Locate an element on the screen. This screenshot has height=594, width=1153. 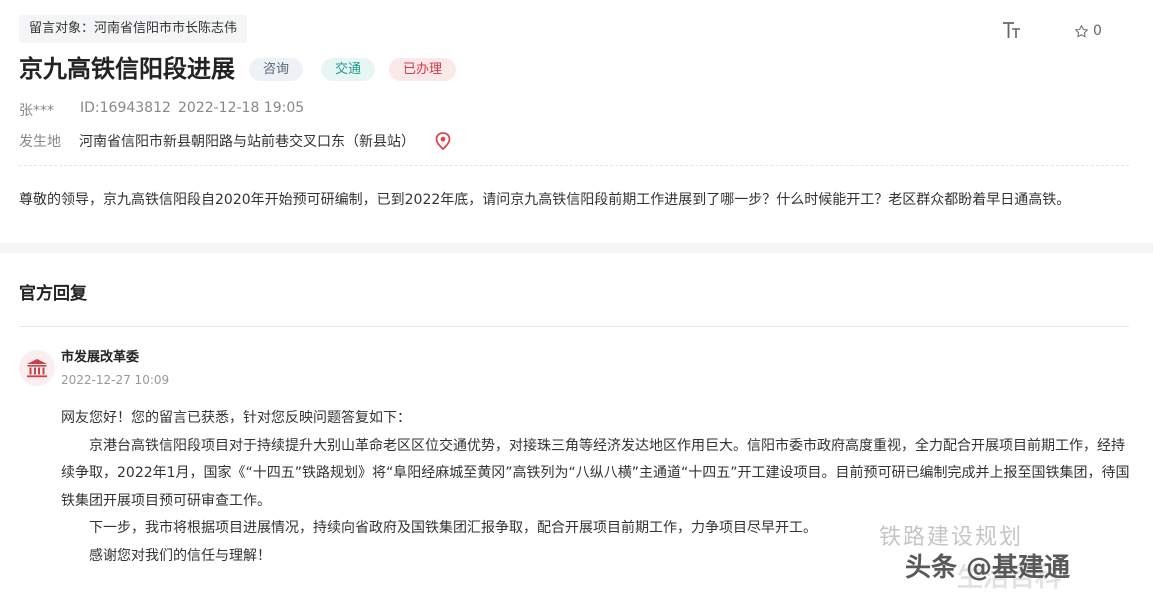
page-title: 京九高铁信阳段进展 is located at coordinates (127, 69).